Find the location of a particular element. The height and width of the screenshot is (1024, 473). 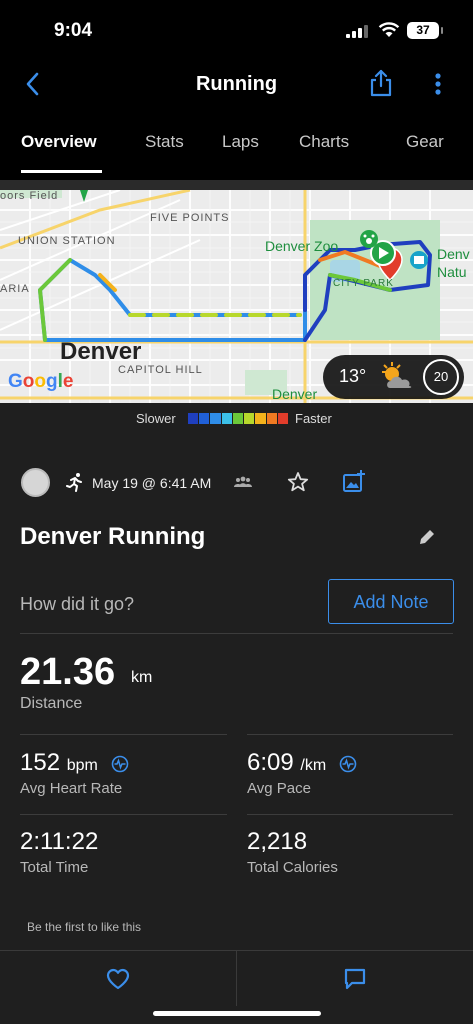

wind-speed-indicator: 20 is located at coordinates (441, 377).